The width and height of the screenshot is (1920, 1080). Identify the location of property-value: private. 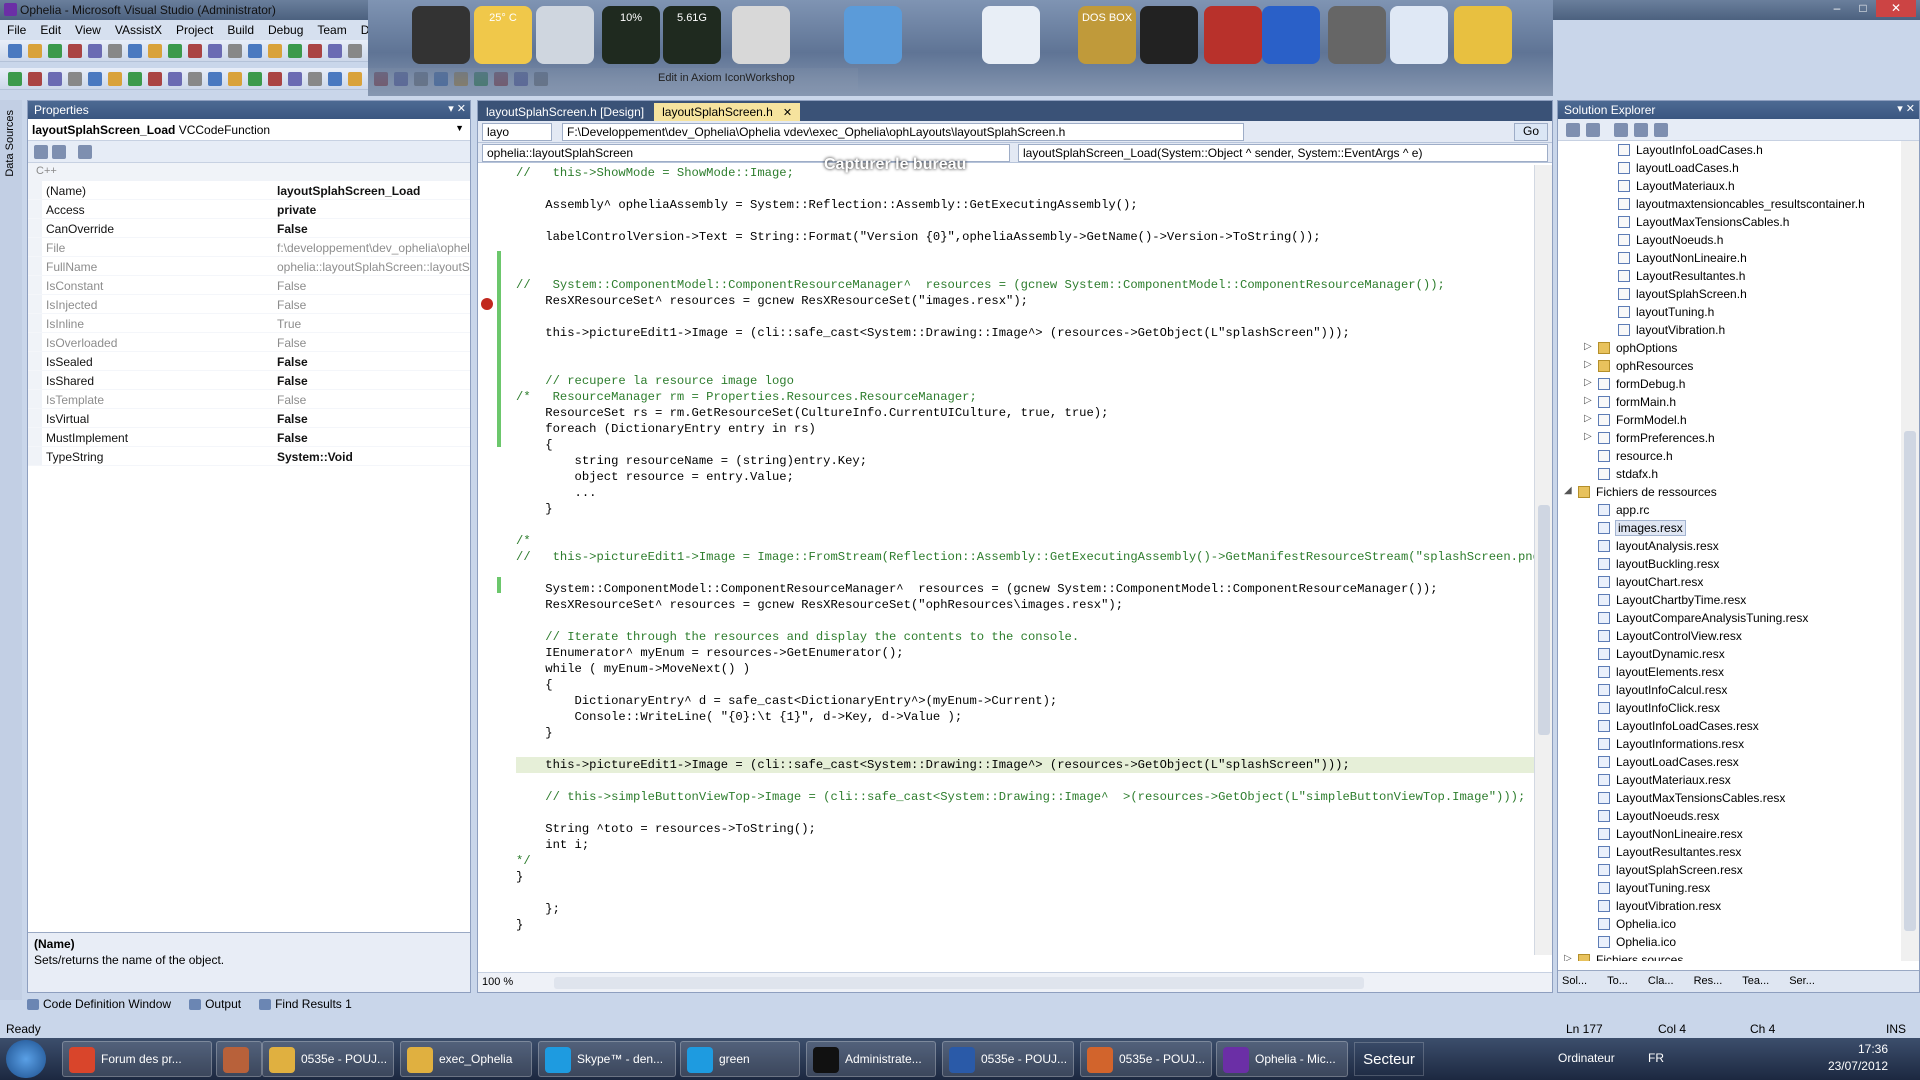
(371, 209).